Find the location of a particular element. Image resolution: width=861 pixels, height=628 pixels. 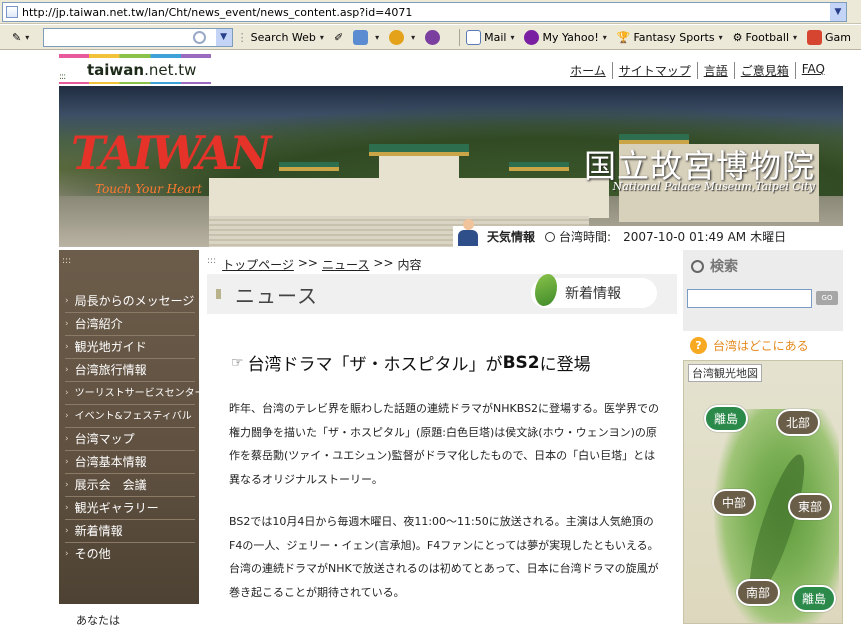

layout-icon: ▾ is located at coordinates (366, 37).